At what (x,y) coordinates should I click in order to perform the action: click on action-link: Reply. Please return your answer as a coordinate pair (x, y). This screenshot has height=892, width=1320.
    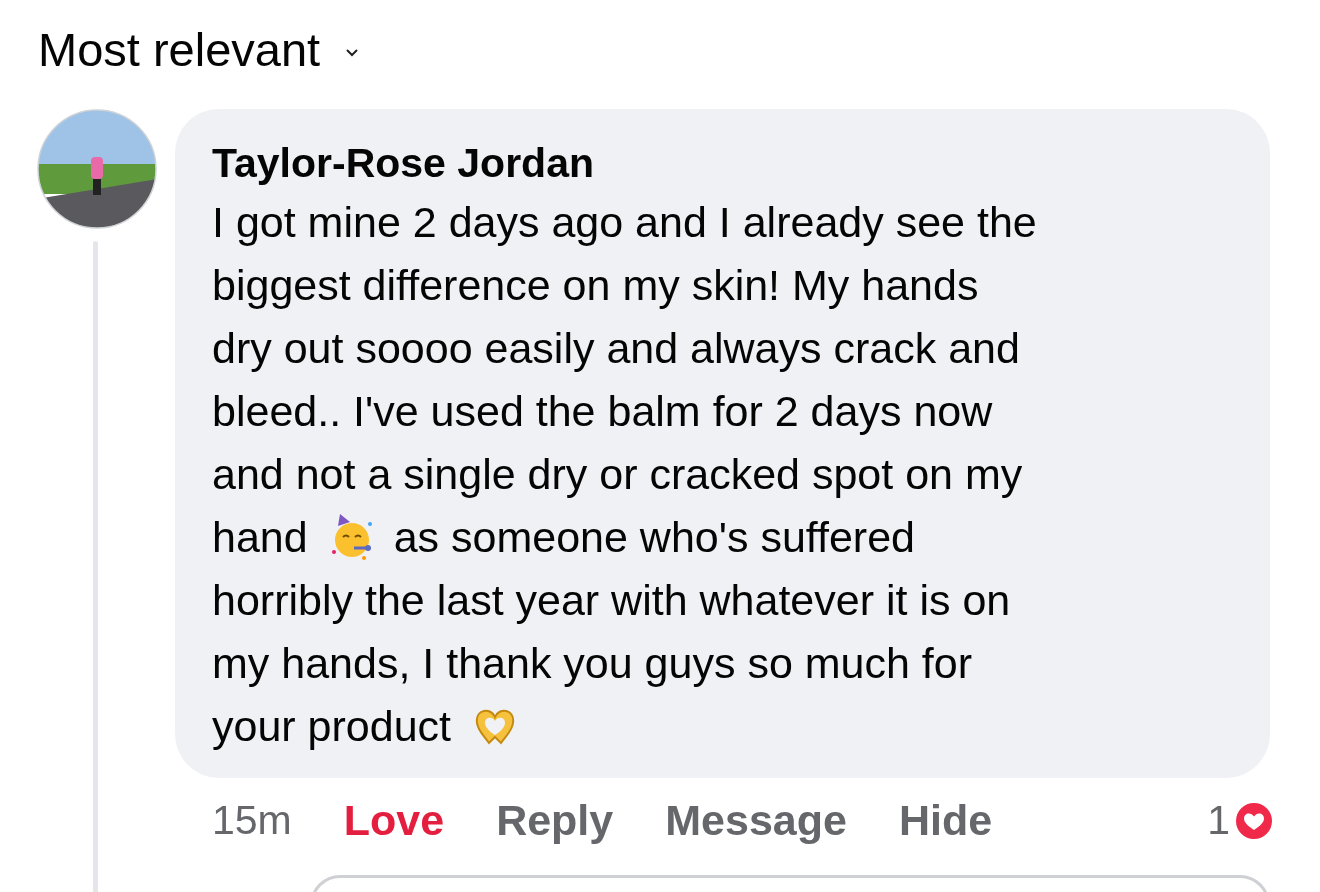
    Looking at the image, I should click on (555, 820).